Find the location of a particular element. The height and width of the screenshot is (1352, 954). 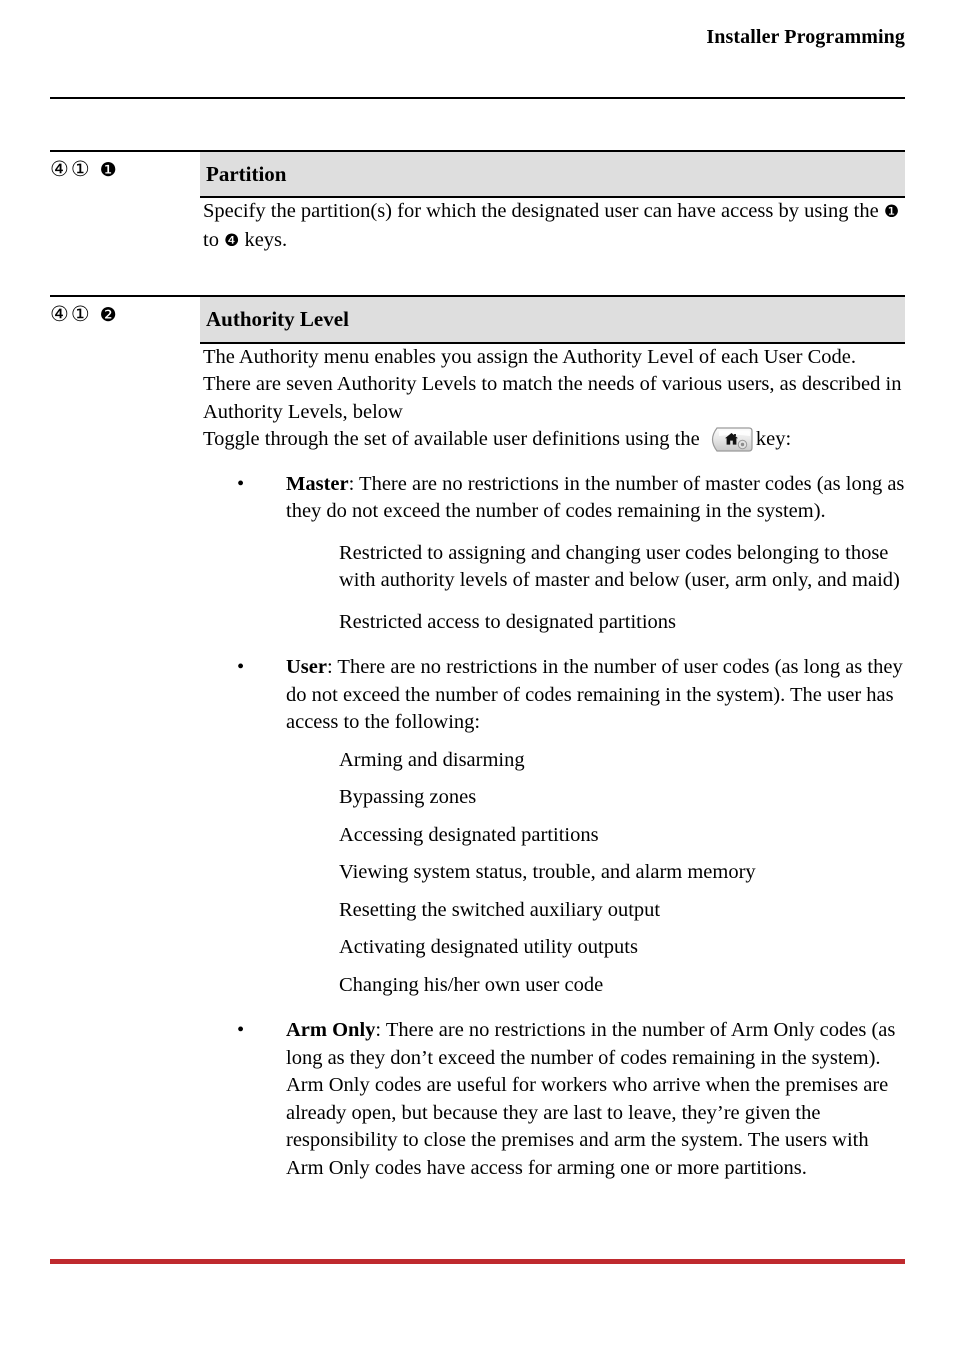

toggle-text-post: key: is located at coordinates (773, 439).